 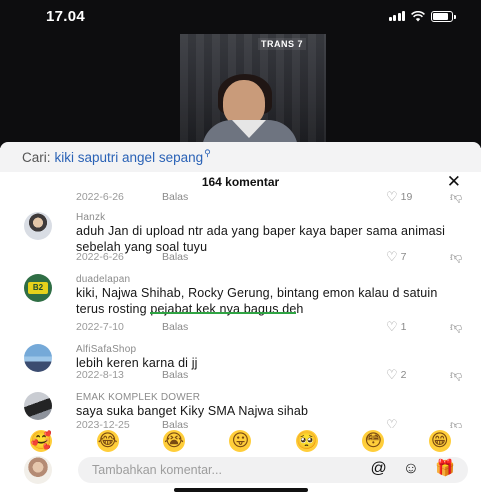 I want to click on like-button: ♡ 7, so click(x=396, y=256).